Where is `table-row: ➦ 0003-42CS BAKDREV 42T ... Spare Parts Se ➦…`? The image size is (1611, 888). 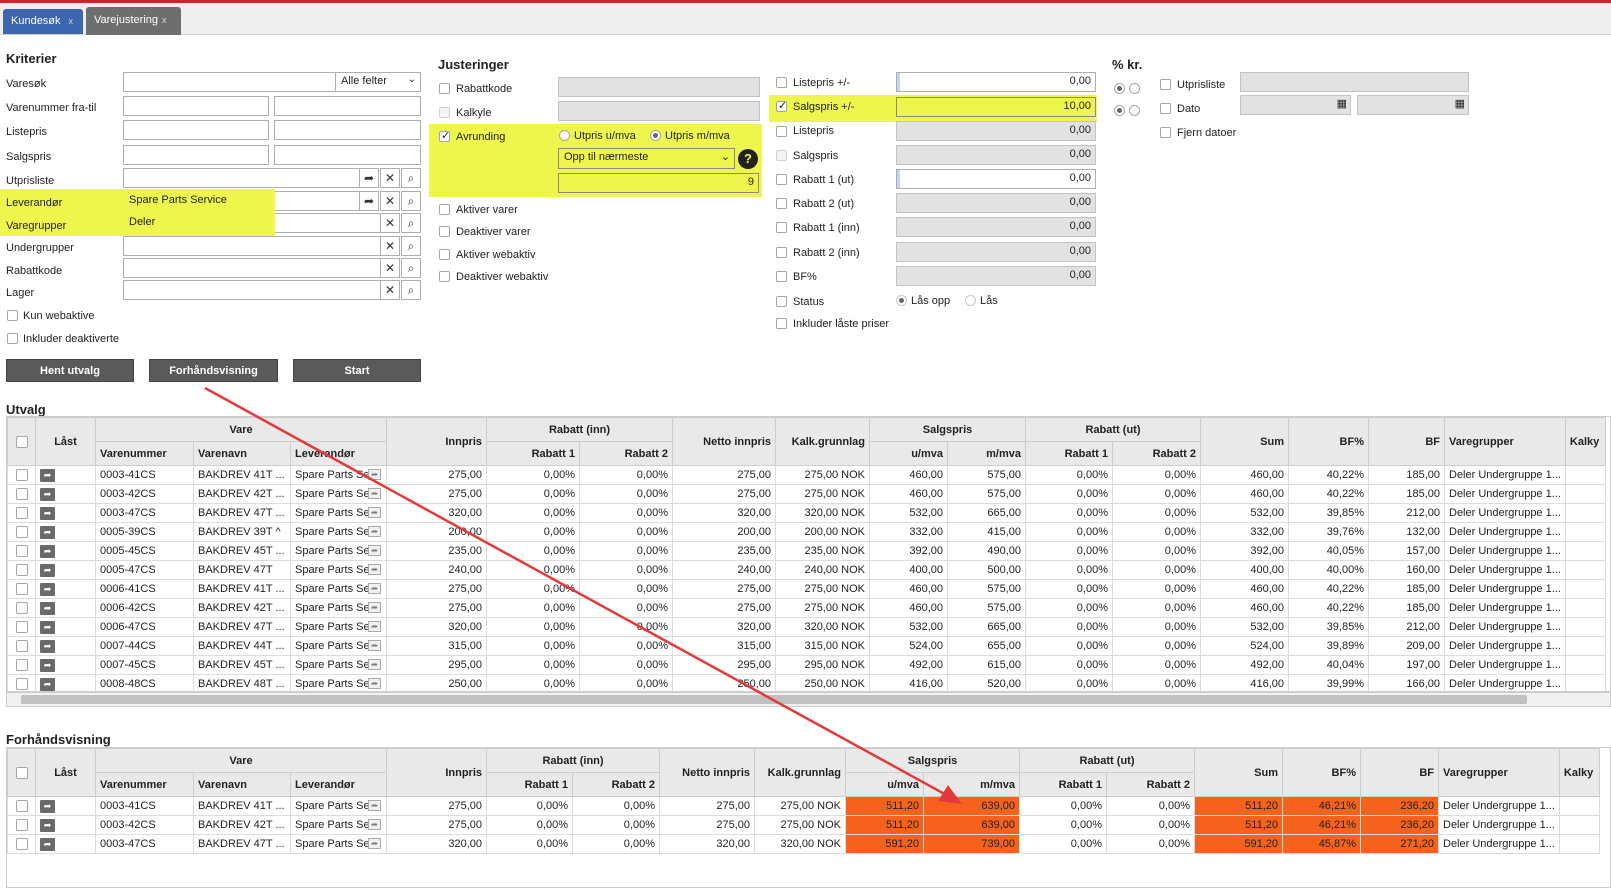
table-row: ➦ 0003-42CS BAKDREV 42T ... Spare Parts Se ➦… is located at coordinates (803, 825).